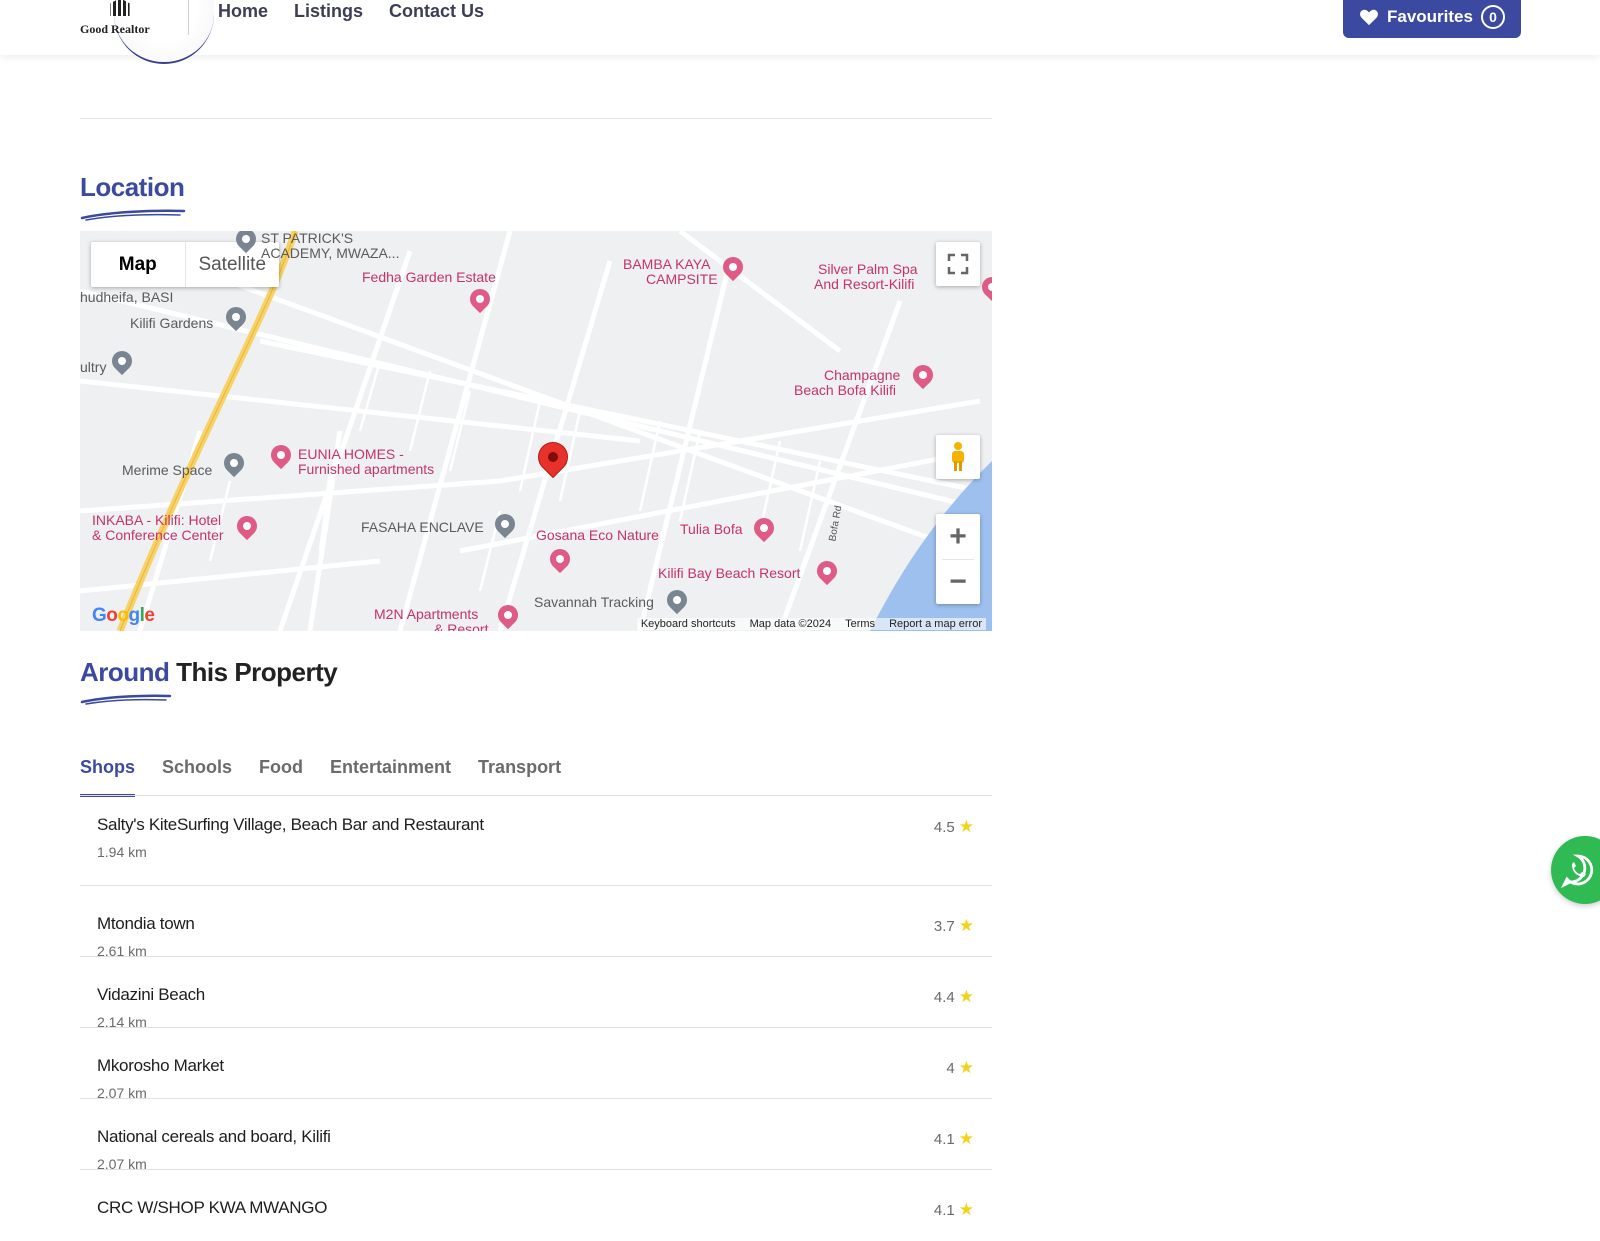  What do you see at coordinates (156, 520) in the screenshot?
I see `poi-label: INKABA - Kilifi: Hotel` at bounding box center [156, 520].